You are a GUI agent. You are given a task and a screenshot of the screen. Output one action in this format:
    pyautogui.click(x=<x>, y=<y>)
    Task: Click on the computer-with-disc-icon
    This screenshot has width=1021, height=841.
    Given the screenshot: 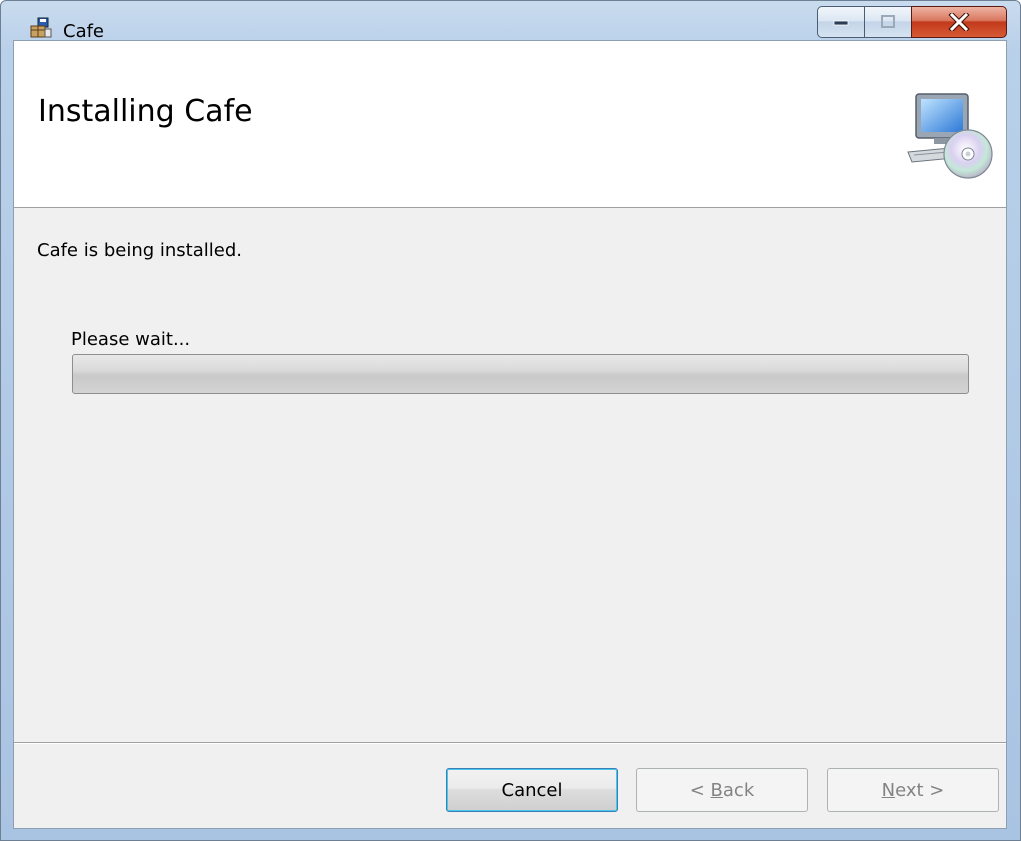 What is the action you would take?
    pyautogui.click(x=949, y=137)
    